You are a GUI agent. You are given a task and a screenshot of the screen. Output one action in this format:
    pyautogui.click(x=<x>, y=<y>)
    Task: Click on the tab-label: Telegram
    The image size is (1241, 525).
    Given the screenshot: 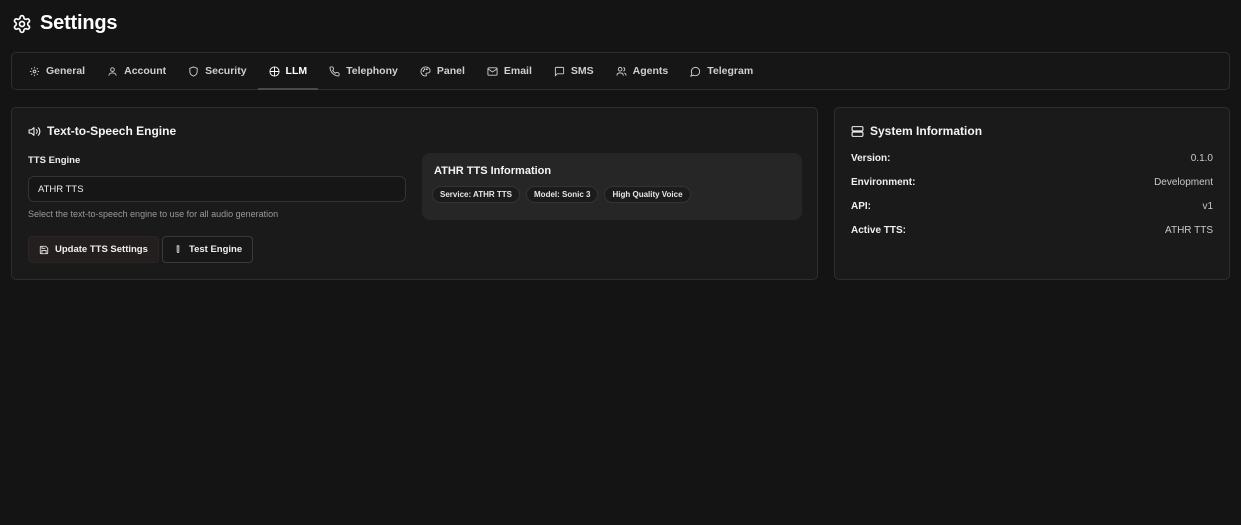 What is the action you would take?
    pyautogui.click(x=730, y=71)
    